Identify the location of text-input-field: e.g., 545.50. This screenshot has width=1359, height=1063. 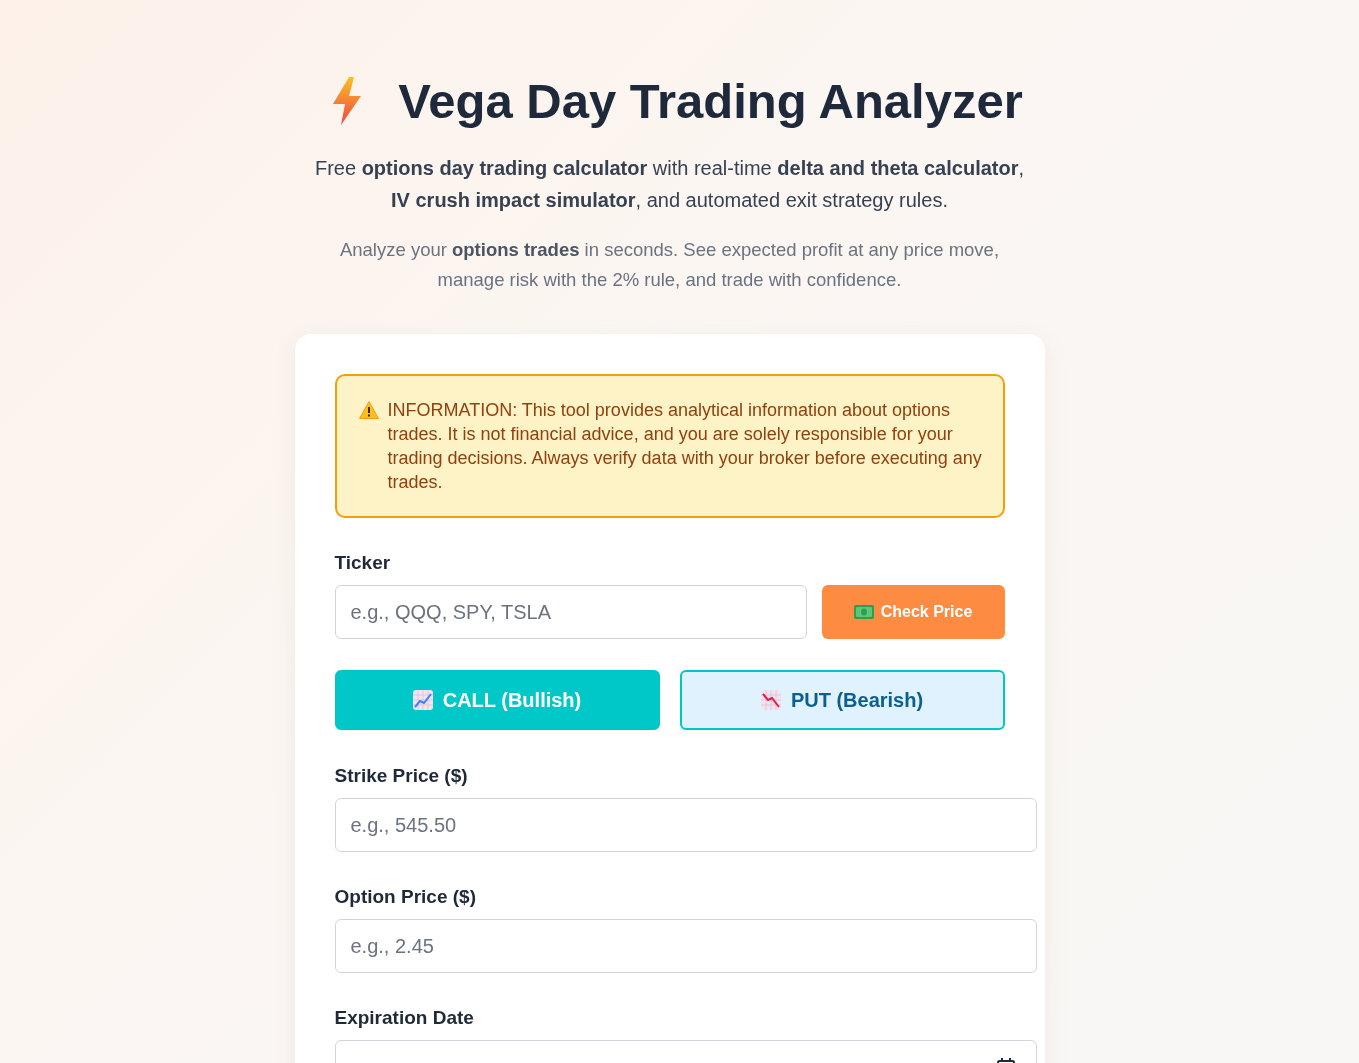
(685, 825).